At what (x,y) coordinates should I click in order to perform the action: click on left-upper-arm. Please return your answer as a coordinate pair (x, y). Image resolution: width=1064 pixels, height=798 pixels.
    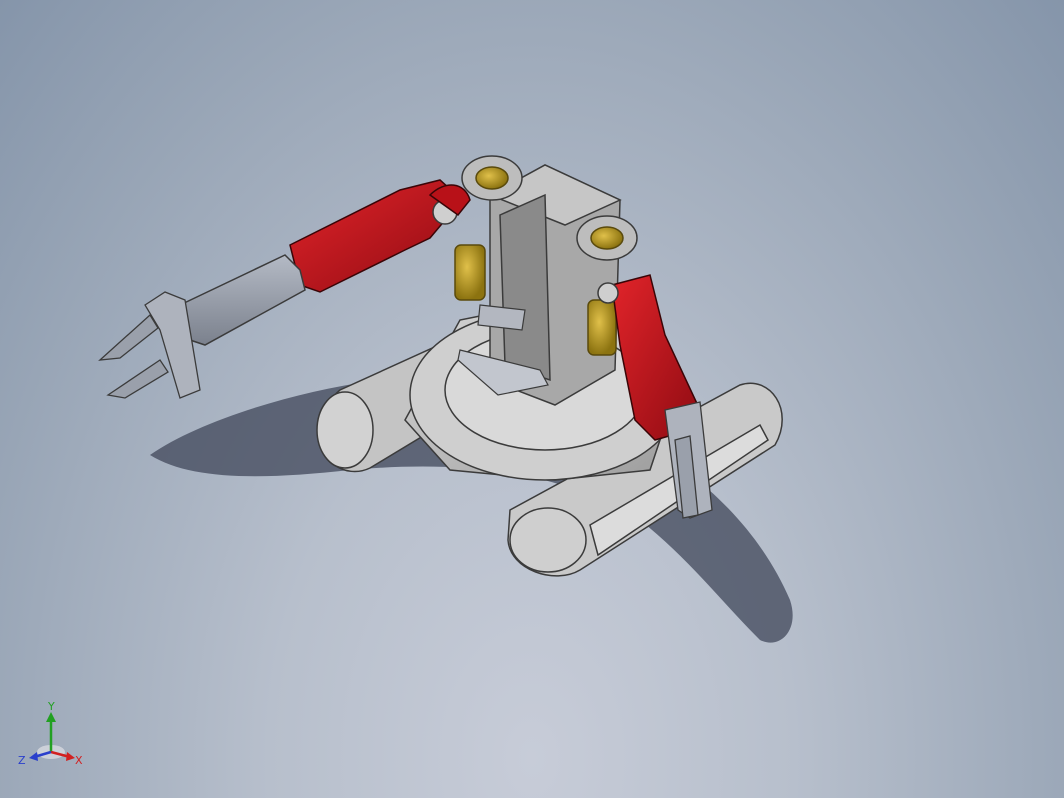
    Looking at the image, I should click on (380, 236).